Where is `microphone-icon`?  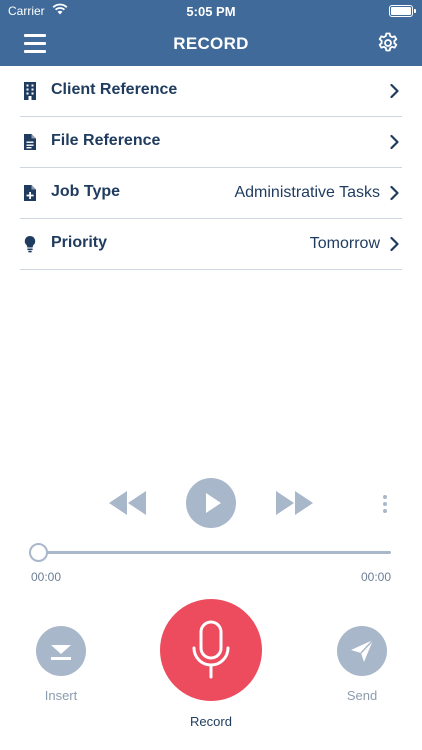 microphone-icon is located at coordinates (211, 649).